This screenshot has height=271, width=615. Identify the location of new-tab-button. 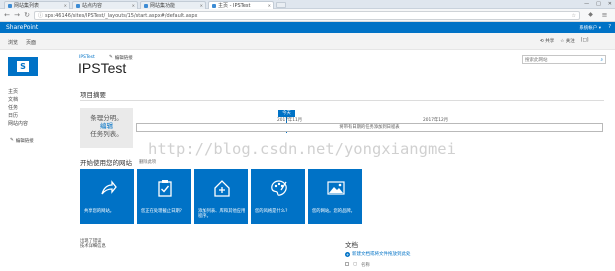
(281, 5).